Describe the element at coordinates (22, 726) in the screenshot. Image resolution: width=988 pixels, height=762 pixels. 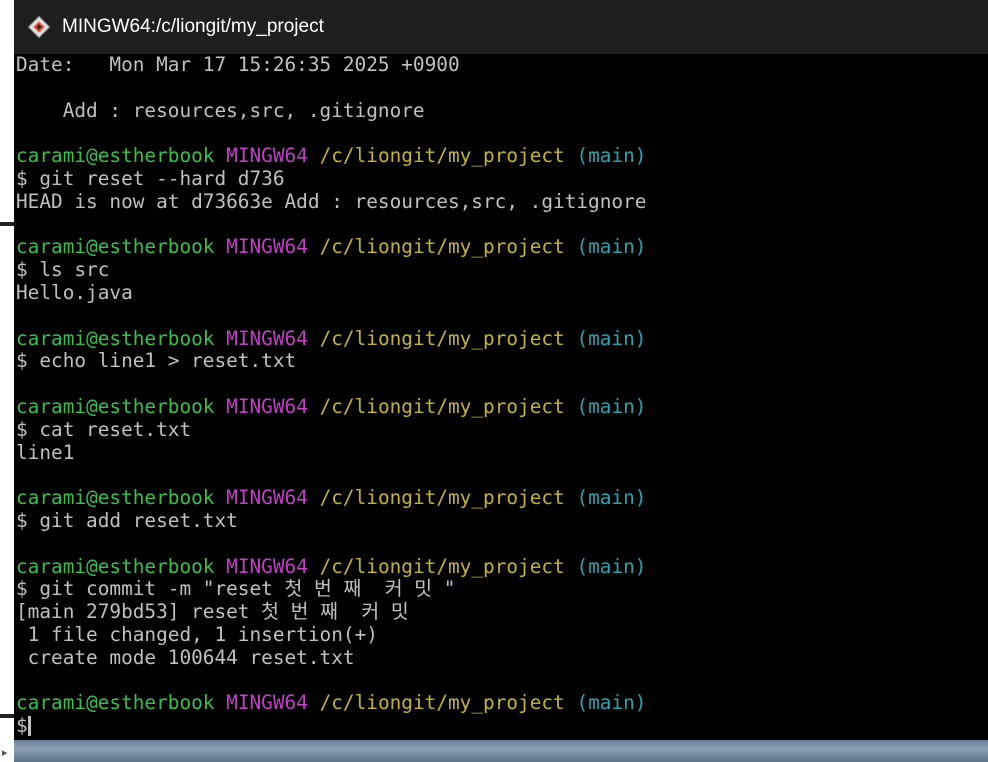
I see `input-prompt-symbol: $` at that location.